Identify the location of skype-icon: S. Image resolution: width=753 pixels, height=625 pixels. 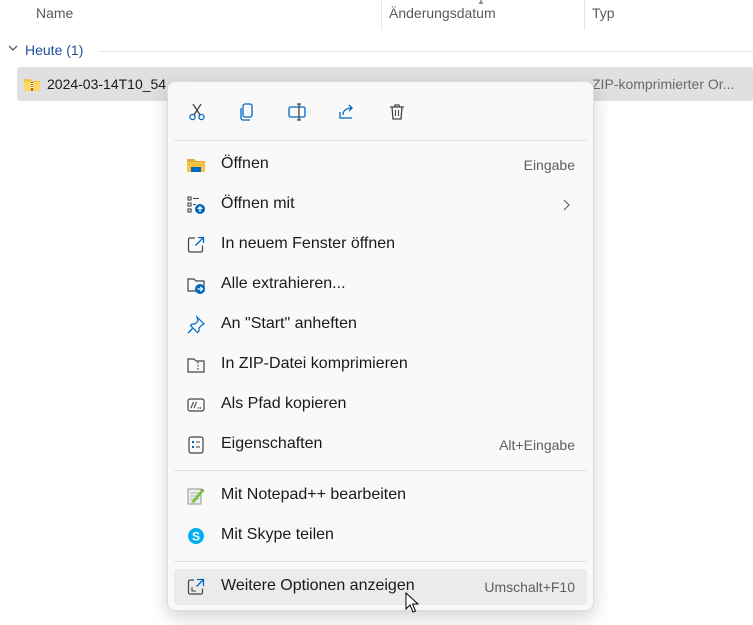
(196, 536).